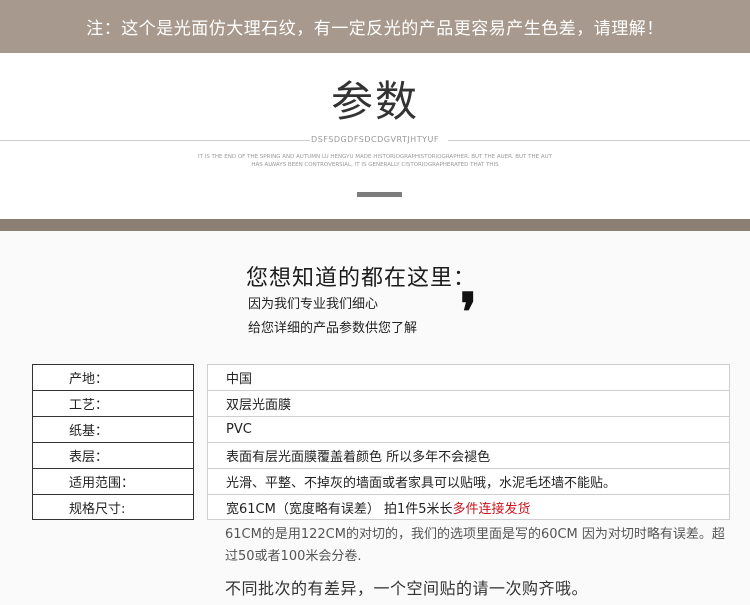 The height and width of the screenshot is (605, 750). What do you see at coordinates (339, 509) in the screenshot?
I see `size-text: 宽61CM（宽度略有误差） 拍1件5米长` at bounding box center [339, 509].